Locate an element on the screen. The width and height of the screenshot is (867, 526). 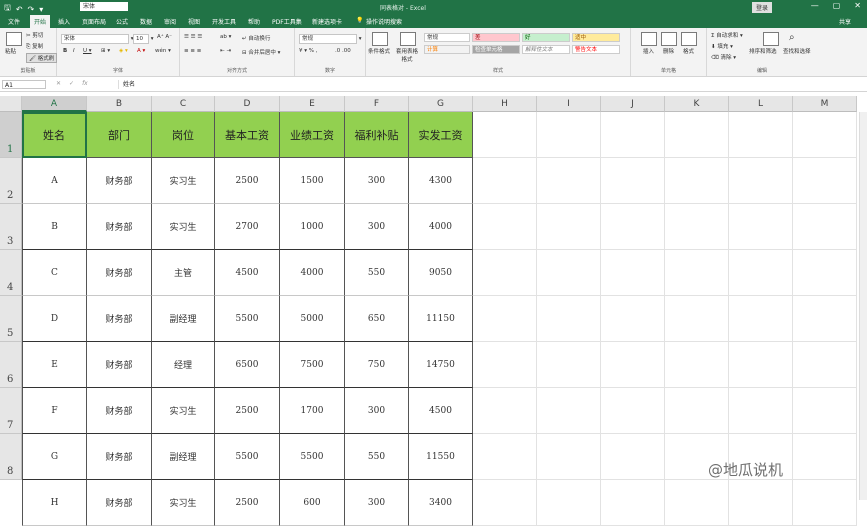
row-header-2: 2 is located at coordinates (11, 181).